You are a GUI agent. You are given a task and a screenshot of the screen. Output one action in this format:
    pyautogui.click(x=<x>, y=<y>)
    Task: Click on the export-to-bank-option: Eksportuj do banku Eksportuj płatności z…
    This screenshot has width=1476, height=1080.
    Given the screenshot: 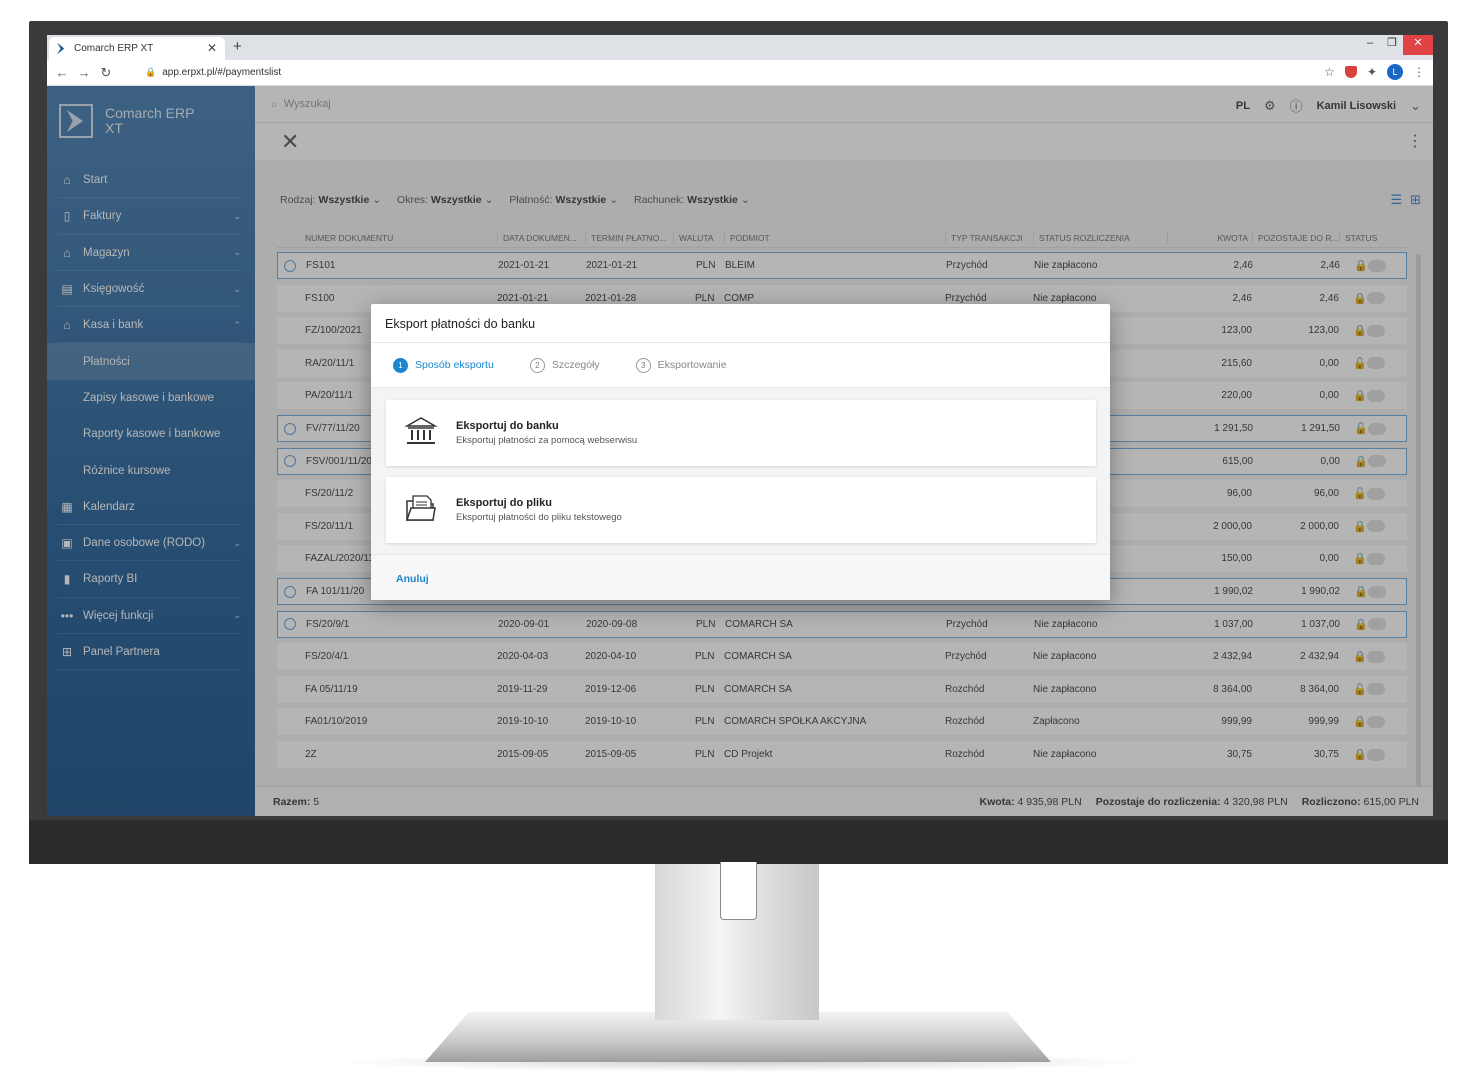 What is the action you would take?
    pyautogui.click(x=741, y=433)
    